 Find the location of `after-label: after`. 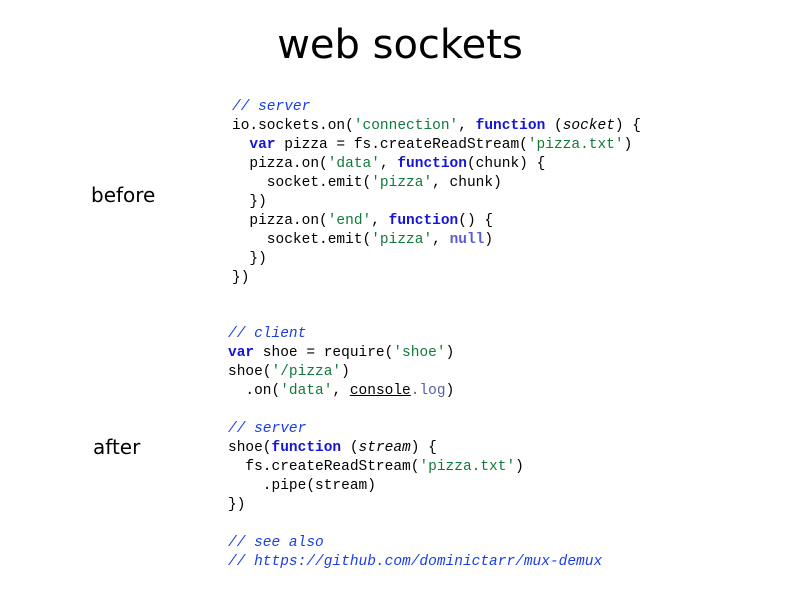

after-label: after is located at coordinates (117, 447).